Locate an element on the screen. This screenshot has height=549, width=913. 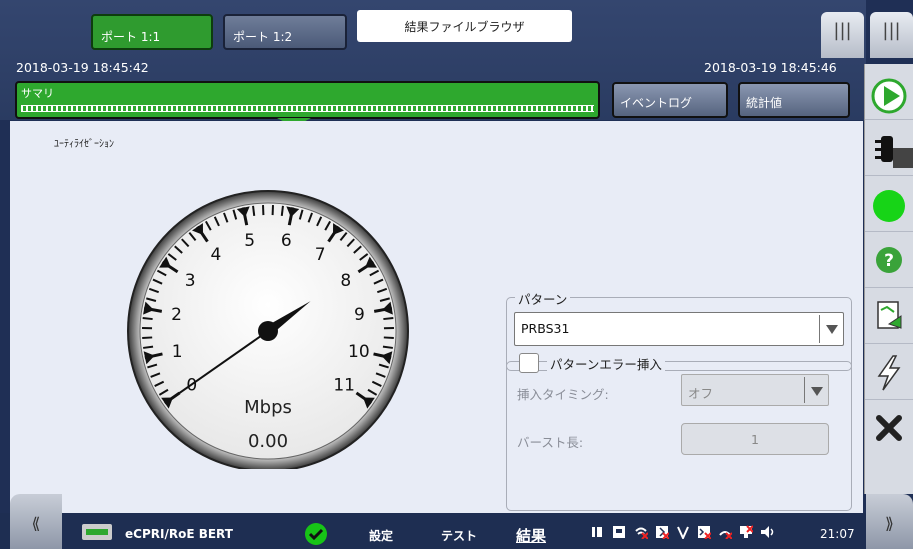
gauge-hub is located at coordinates (268, 331).